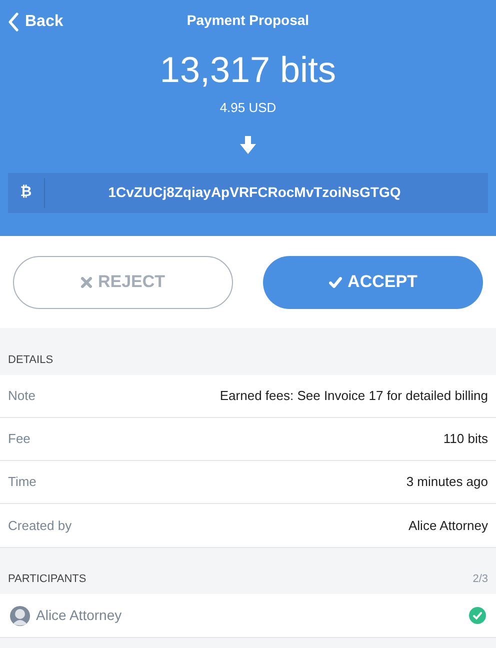 The height and width of the screenshot is (648, 496). I want to click on section-heading: PARTICIPANTS, so click(47, 579).